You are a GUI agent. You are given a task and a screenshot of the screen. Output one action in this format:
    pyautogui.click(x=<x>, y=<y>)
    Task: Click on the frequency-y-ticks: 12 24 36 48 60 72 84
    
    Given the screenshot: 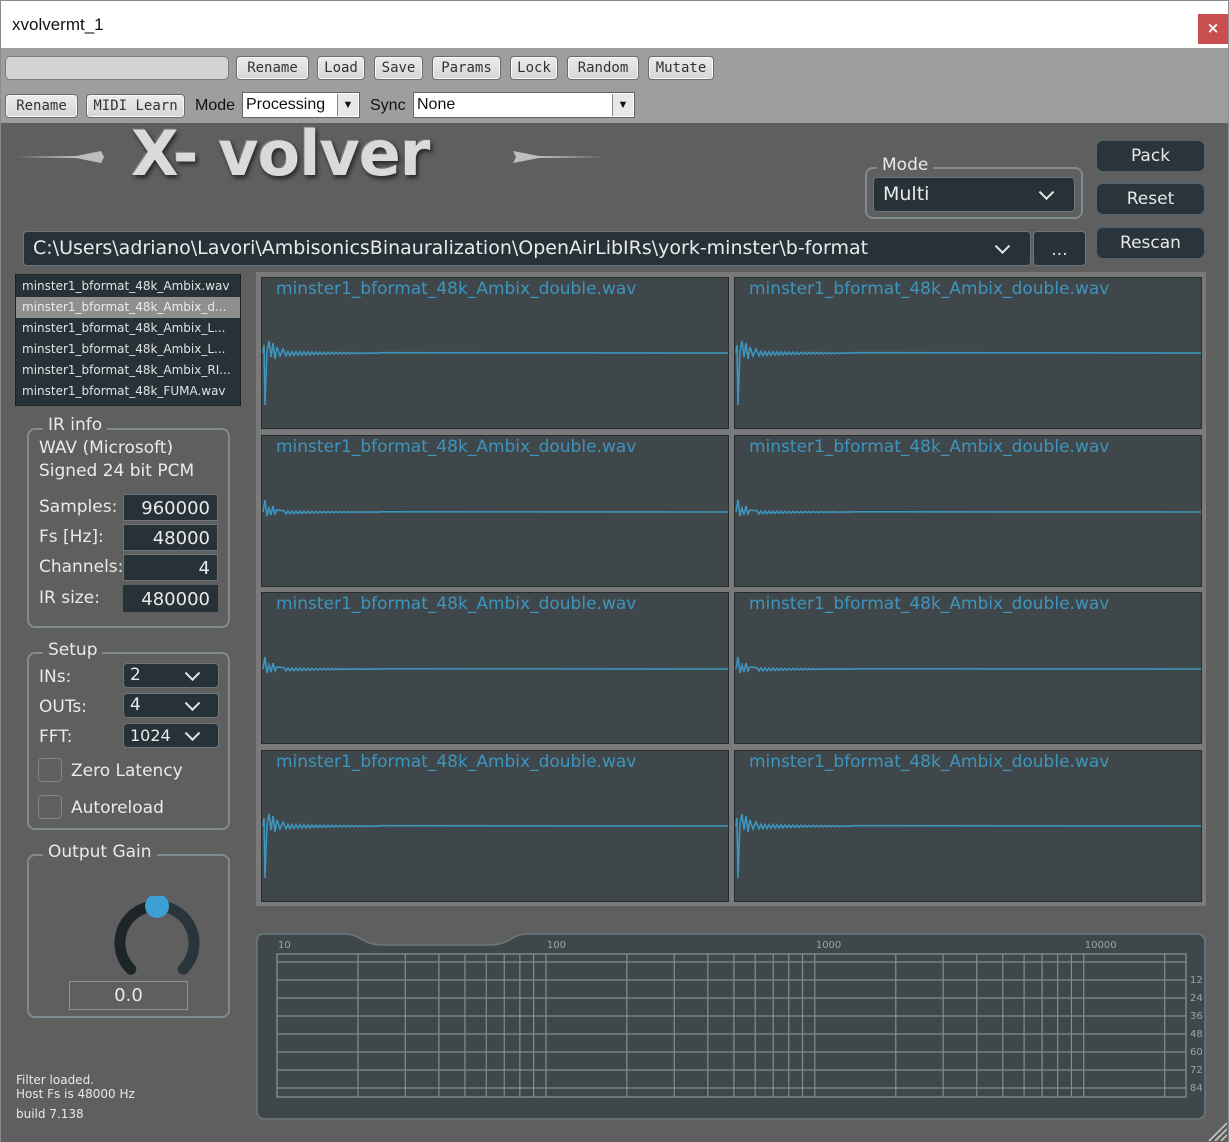 What is the action you would take?
    pyautogui.click(x=1196, y=1034)
    